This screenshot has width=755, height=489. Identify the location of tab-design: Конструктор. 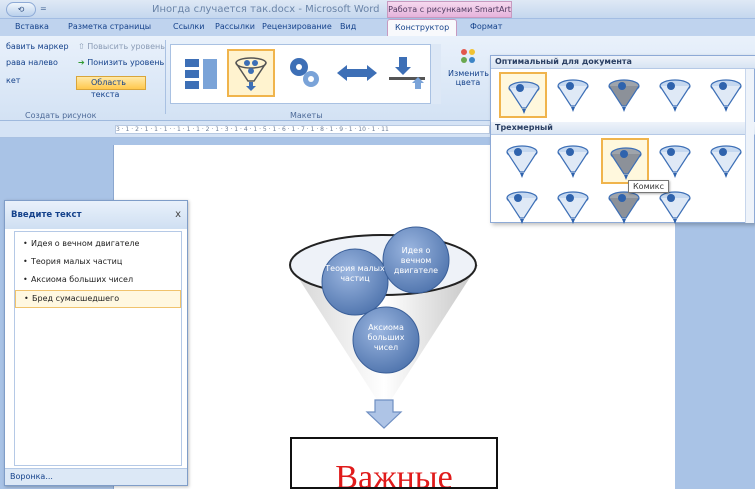
(422, 27).